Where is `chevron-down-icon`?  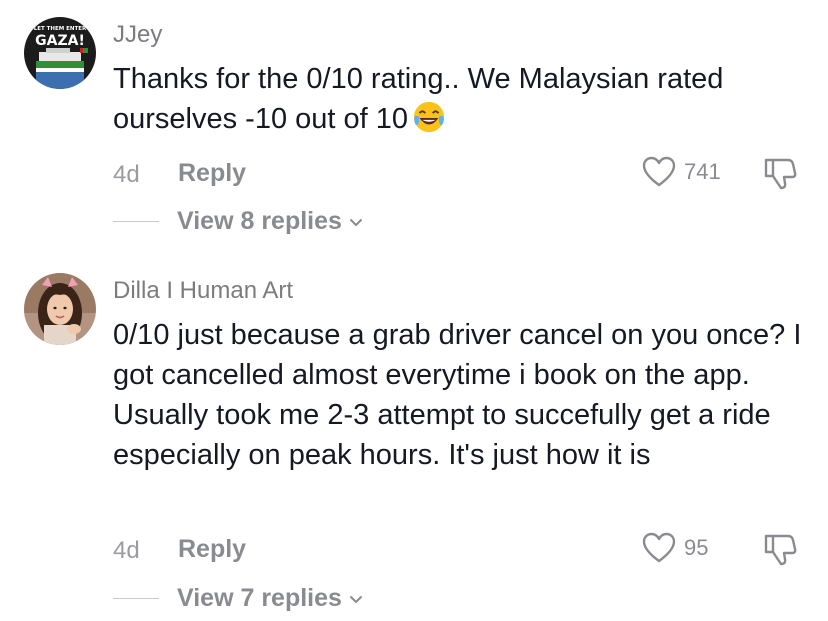 chevron-down-icon is located at coordinates (355, 599).